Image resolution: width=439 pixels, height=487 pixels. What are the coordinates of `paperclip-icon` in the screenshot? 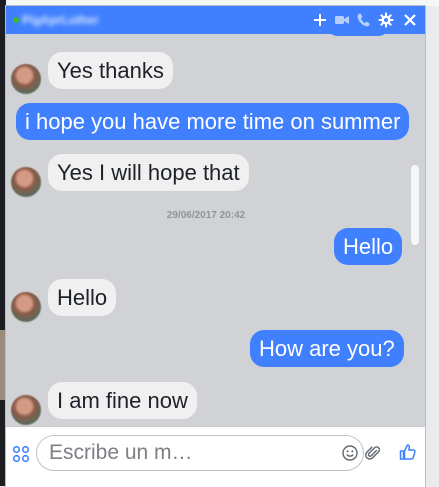 It's located at (373, 453).